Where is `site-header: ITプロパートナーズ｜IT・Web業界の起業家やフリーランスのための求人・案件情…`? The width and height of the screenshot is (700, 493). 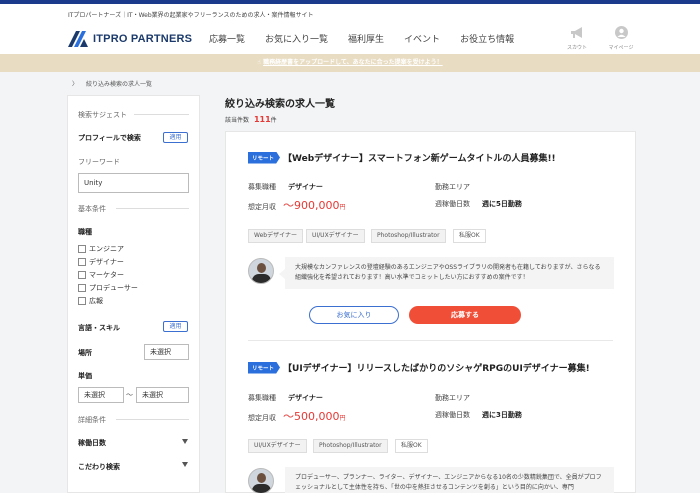
site-header: ITプロパートナーズ｜IT・Web業界の起業家やフリーランスのための求人・案件情… is located at coordinates (350, 29).